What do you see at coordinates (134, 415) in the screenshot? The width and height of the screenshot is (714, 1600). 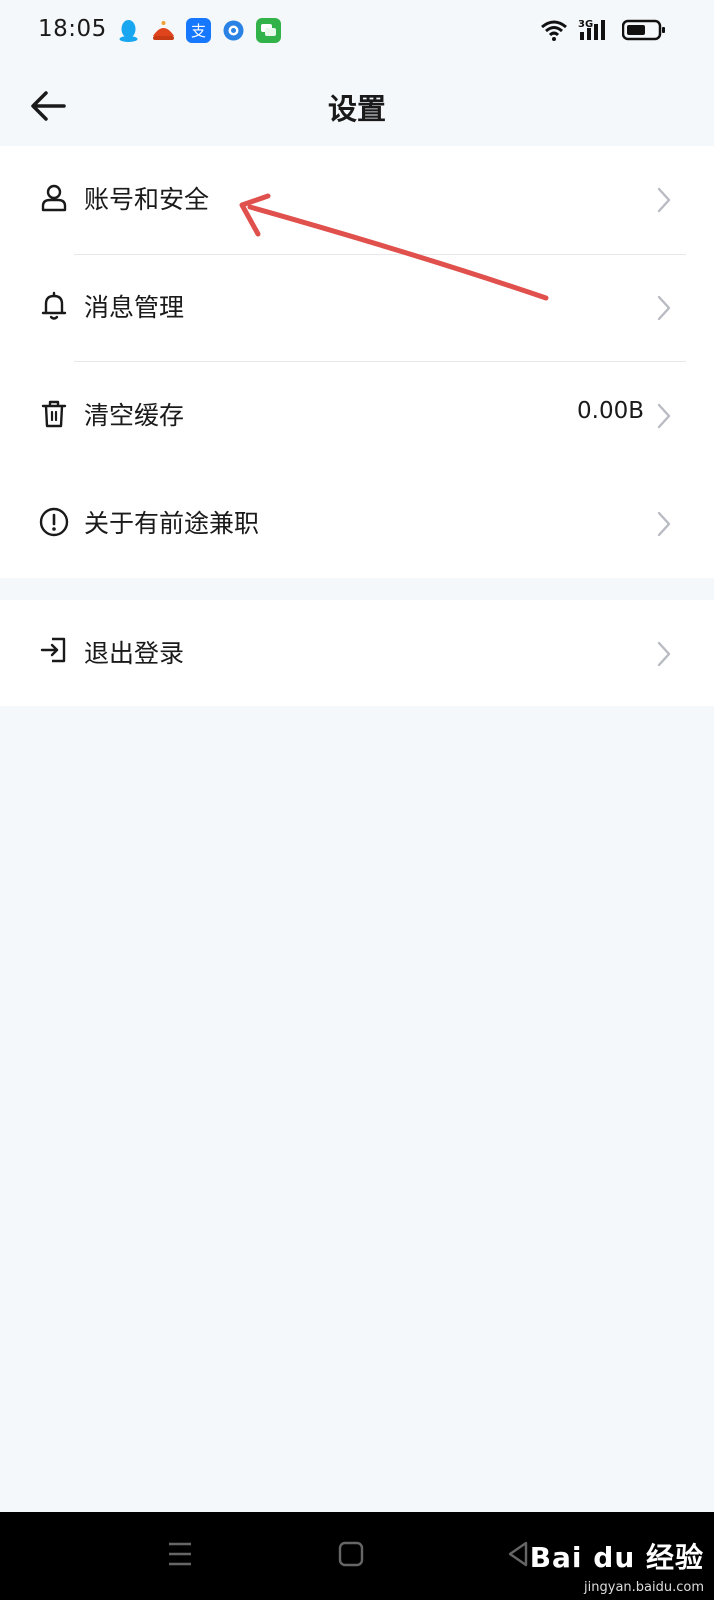 I see `settings-item-label: 清空缓存` at bounding box center [134, 415].